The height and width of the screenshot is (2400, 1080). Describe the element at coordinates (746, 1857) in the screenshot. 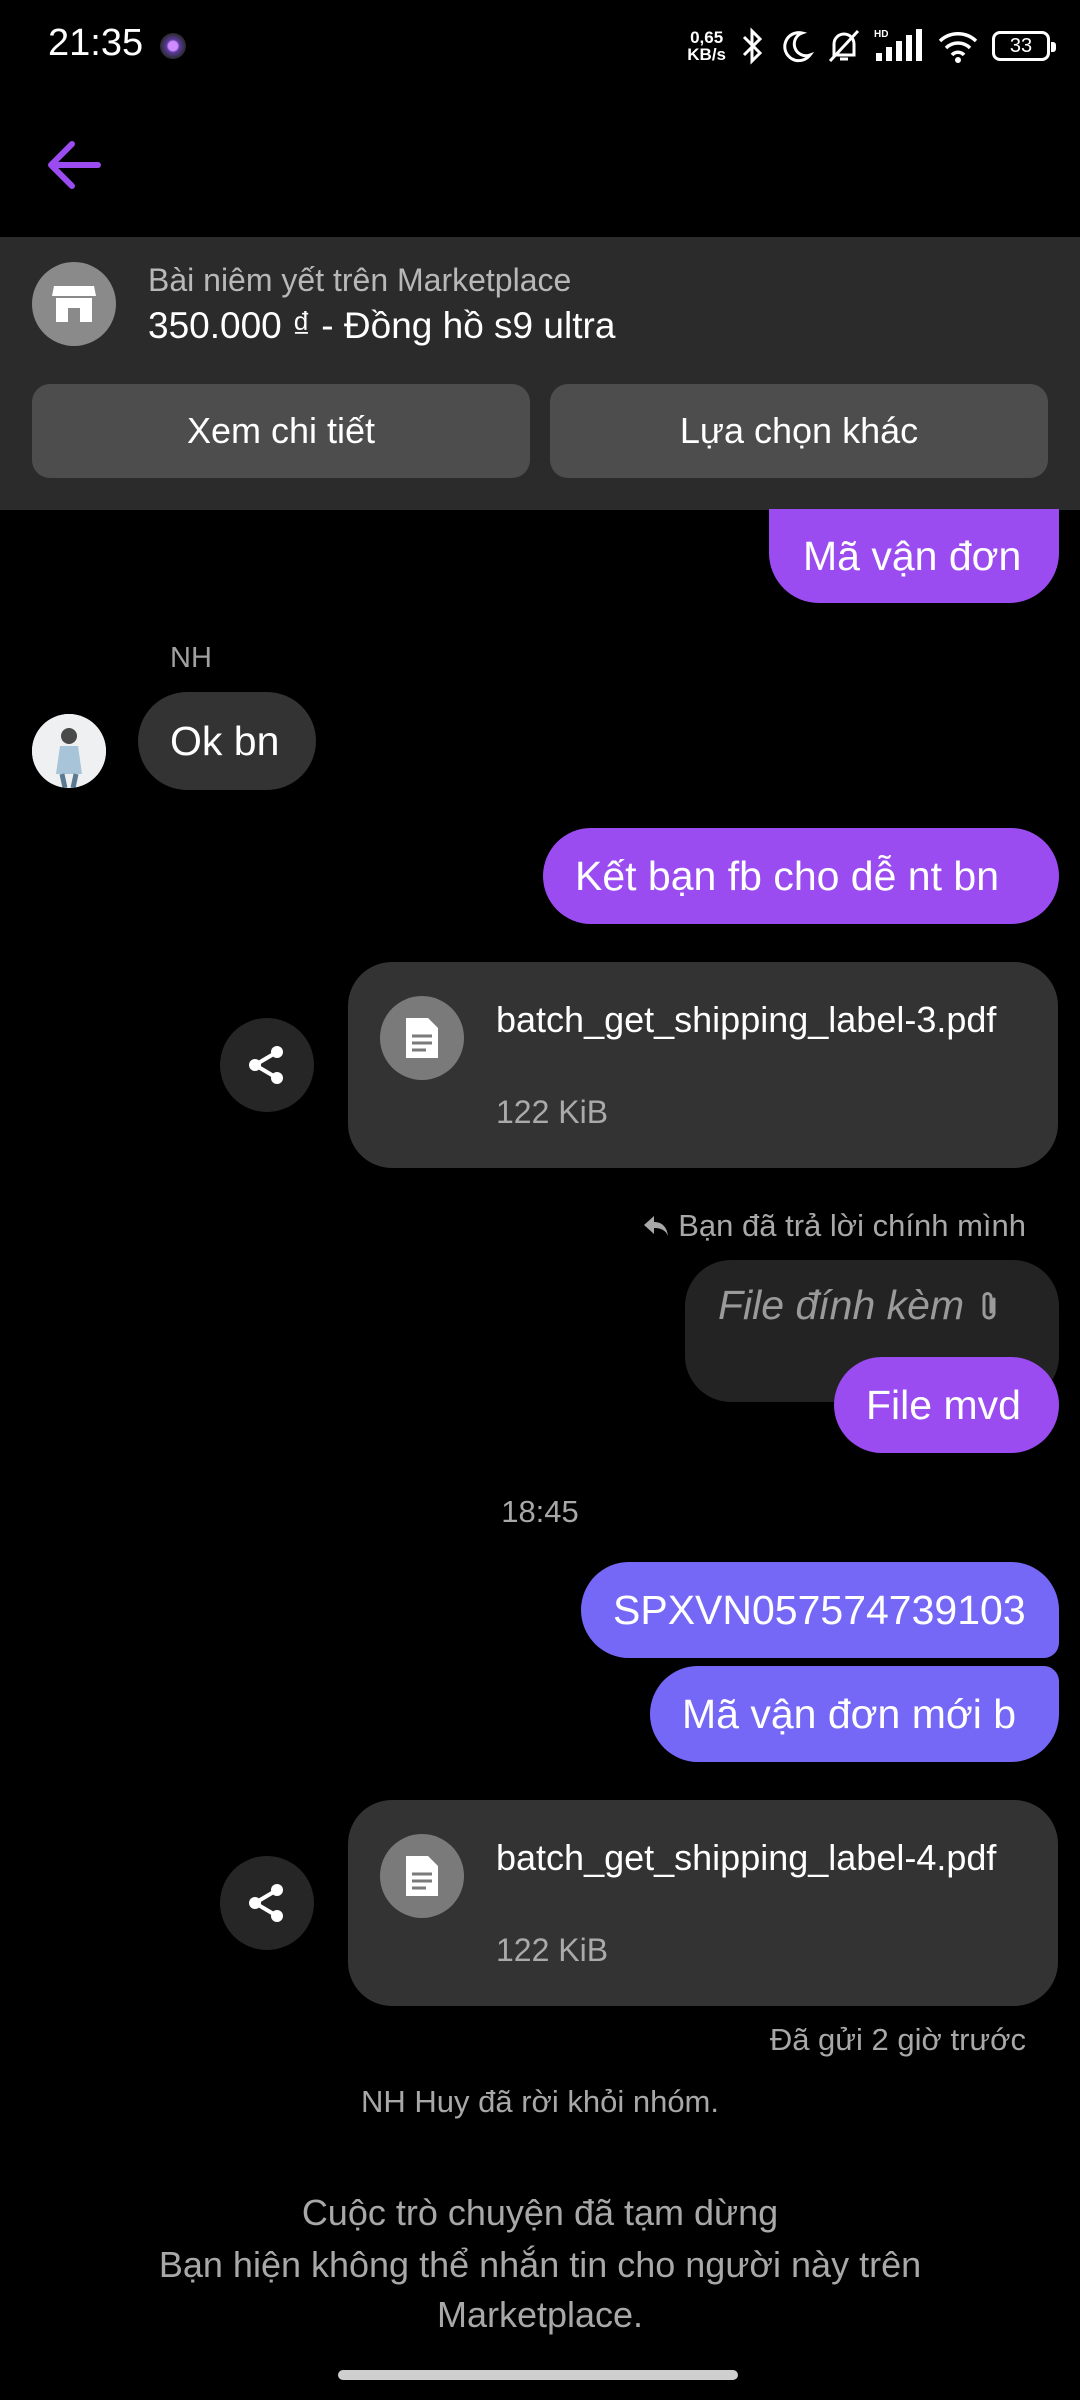

I see `file-name: batch_get_shipping_label-4.pdf` at that location.